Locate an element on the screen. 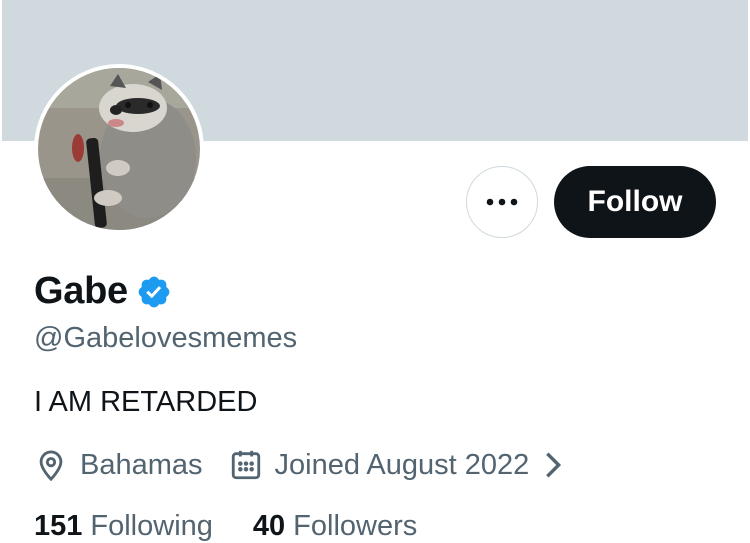 The width and height of the screenshot is (750, 543). more-horizontal-icon is located at coordinates (502, 202).